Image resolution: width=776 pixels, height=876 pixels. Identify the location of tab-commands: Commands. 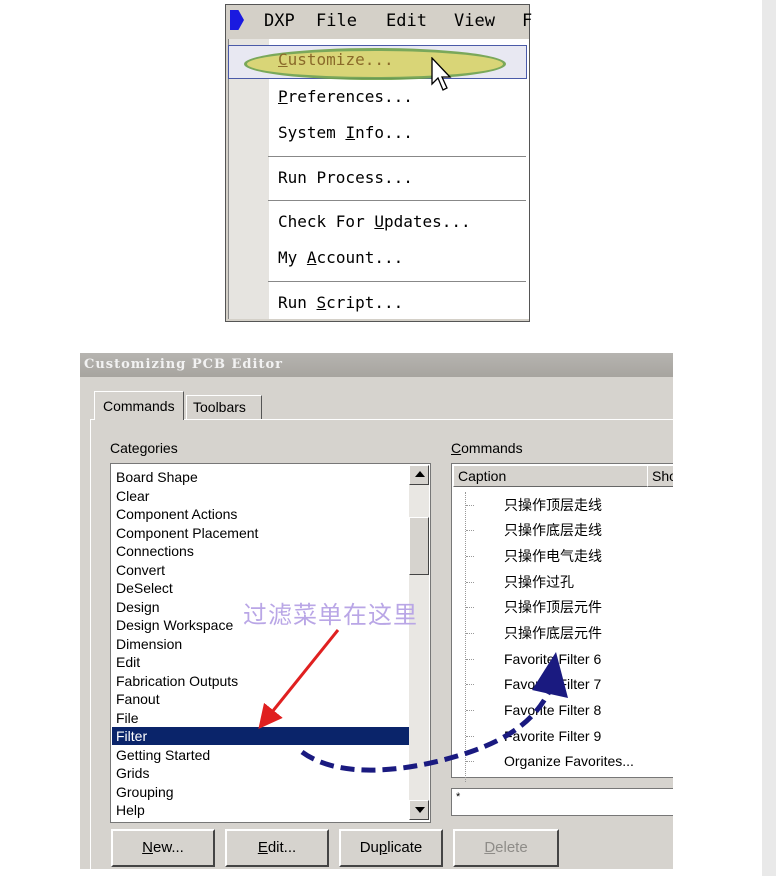
(139, 405).